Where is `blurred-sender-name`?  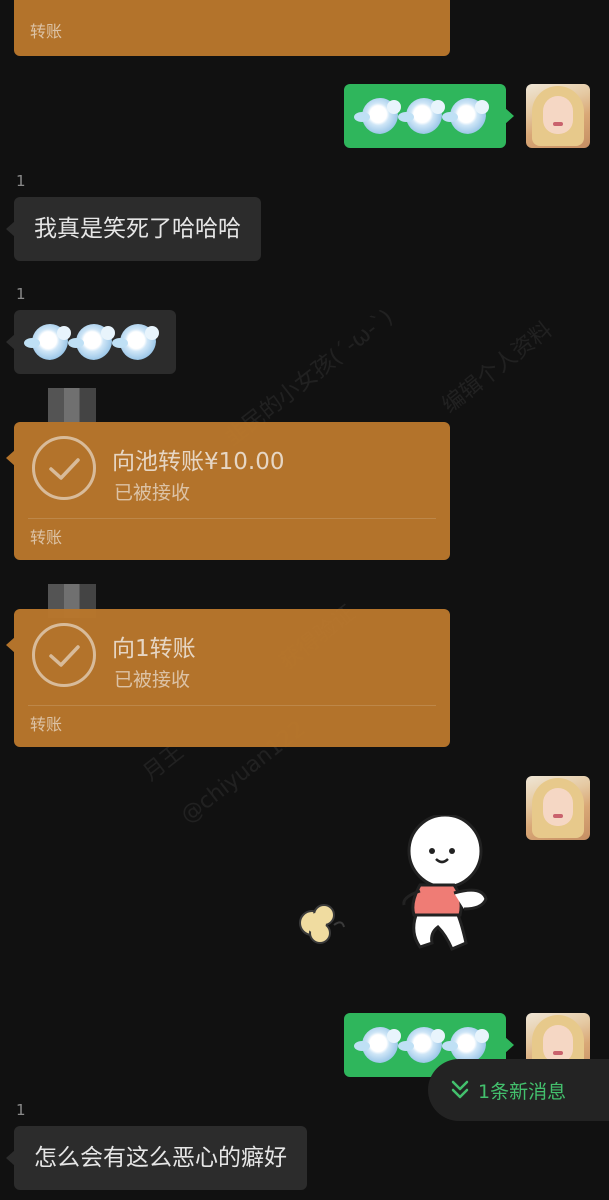
blurred-sender-name is located at coordinates (72, 405).